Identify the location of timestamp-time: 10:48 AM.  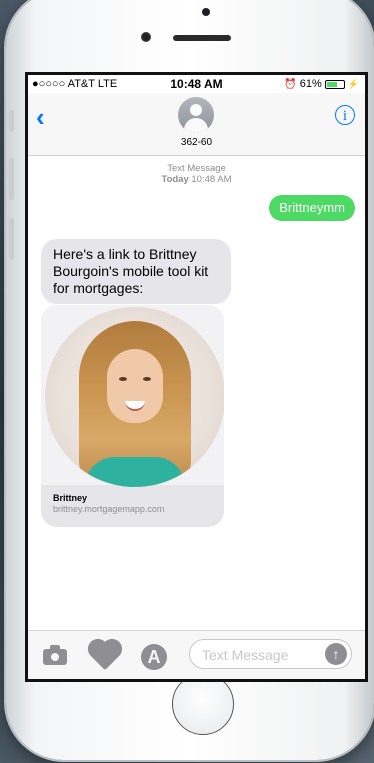
(211, 179).